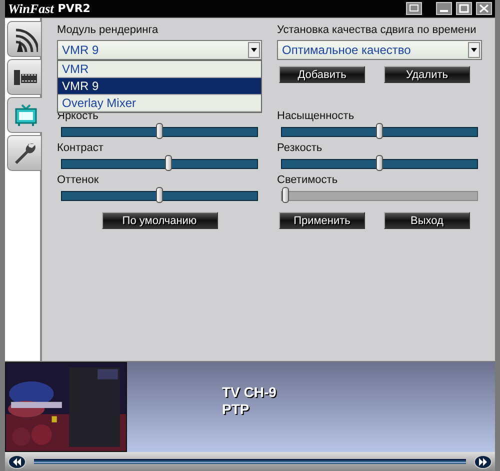 The image size is (500, 471). Describe the element at coordinates (160, 220) in the screenshot. I see `default-button: По умолчанию` at that location.